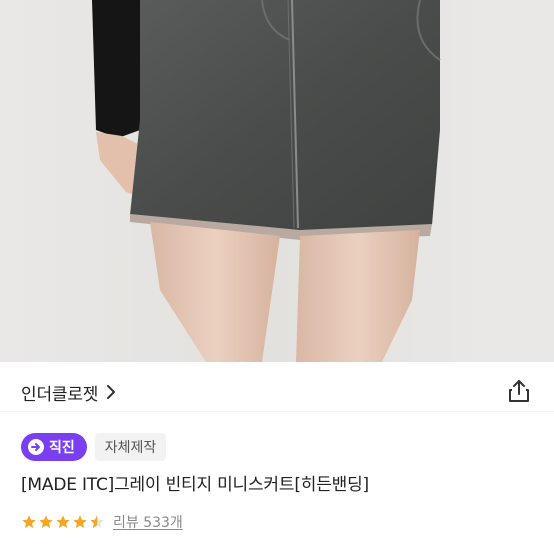 The image size is (554, 554). Describe the element at coordinates (277, 411) in the screenshot. I see `section-divider` at that location.